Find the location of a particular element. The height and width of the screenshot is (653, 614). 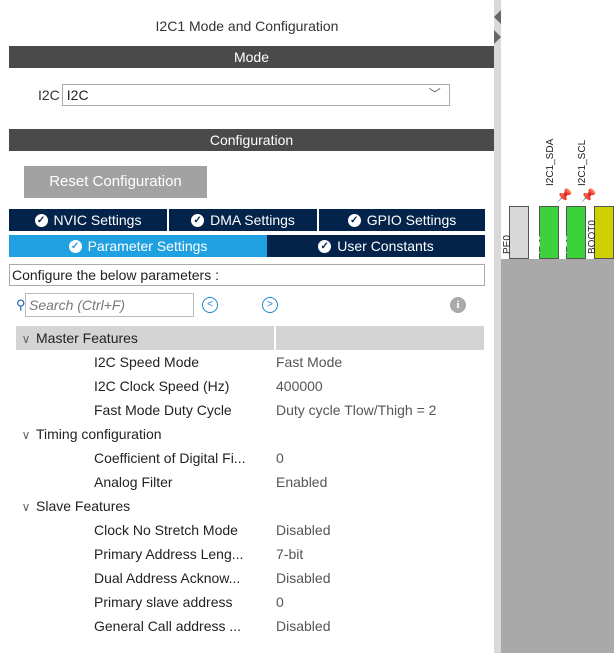

tab-label: GPIO Settings is located at coordinates (411, 220).